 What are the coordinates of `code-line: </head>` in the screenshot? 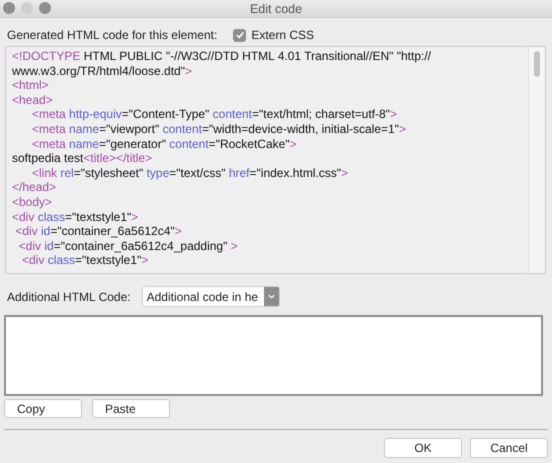 It's located at (35, 187).